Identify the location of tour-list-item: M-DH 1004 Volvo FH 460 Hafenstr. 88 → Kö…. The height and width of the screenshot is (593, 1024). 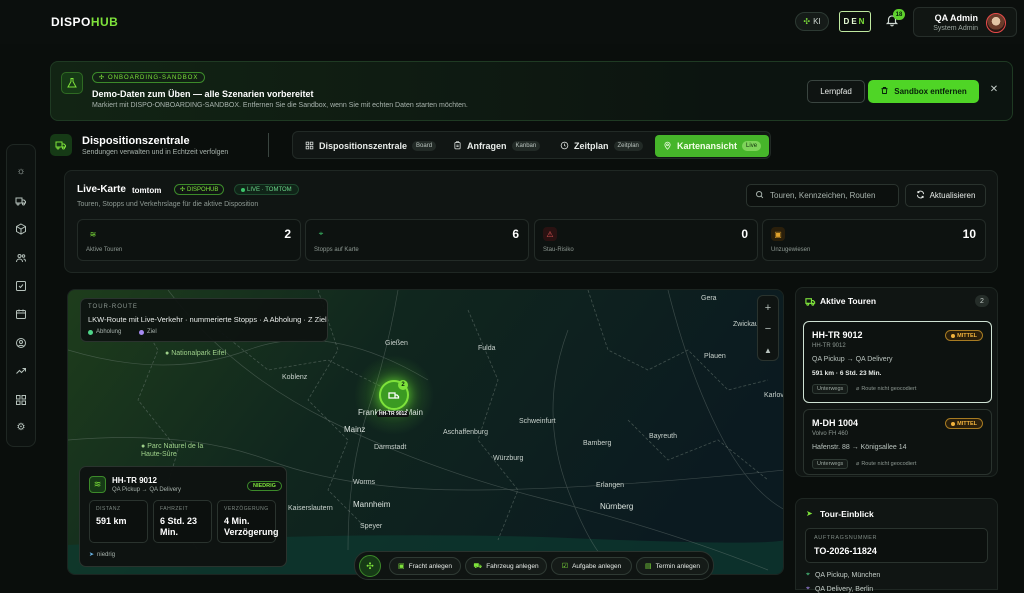
(897, 442).